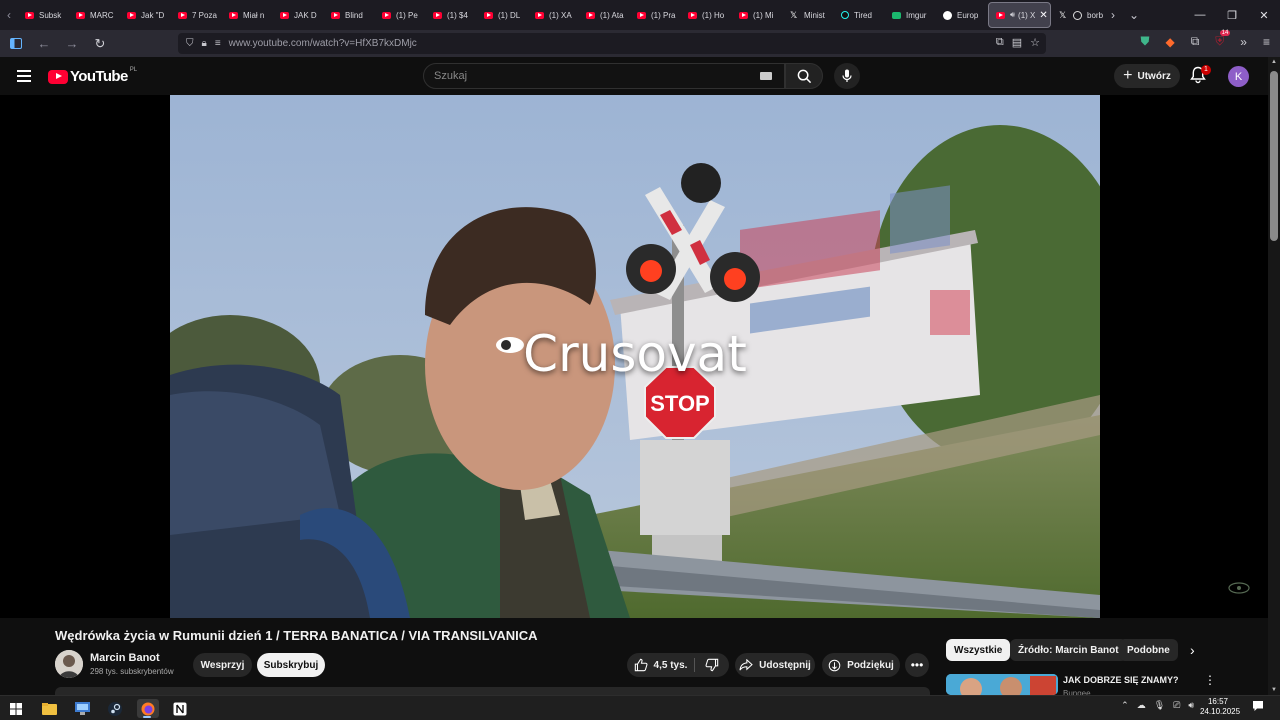 The image size is (1280, 720). I want to click on channel-watermark-icon, so click(1239, 588).